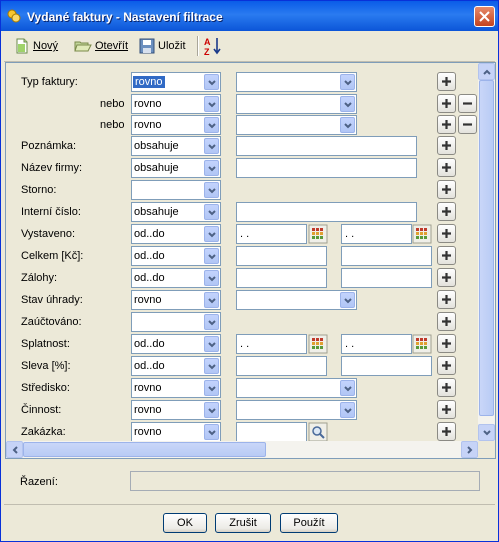  I want to click on sort-order-field, so click(305, 481).